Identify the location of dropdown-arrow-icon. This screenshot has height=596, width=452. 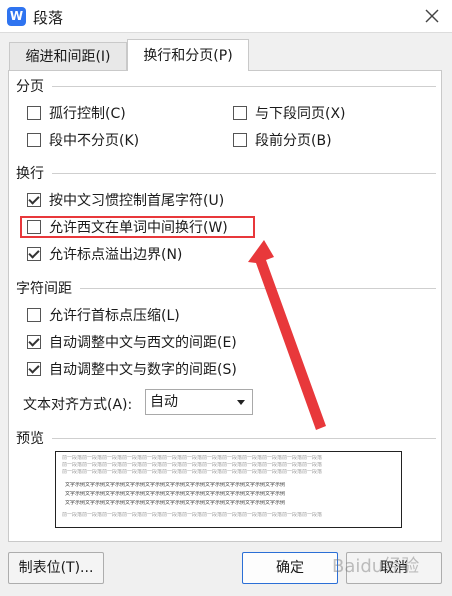
(241, 402).